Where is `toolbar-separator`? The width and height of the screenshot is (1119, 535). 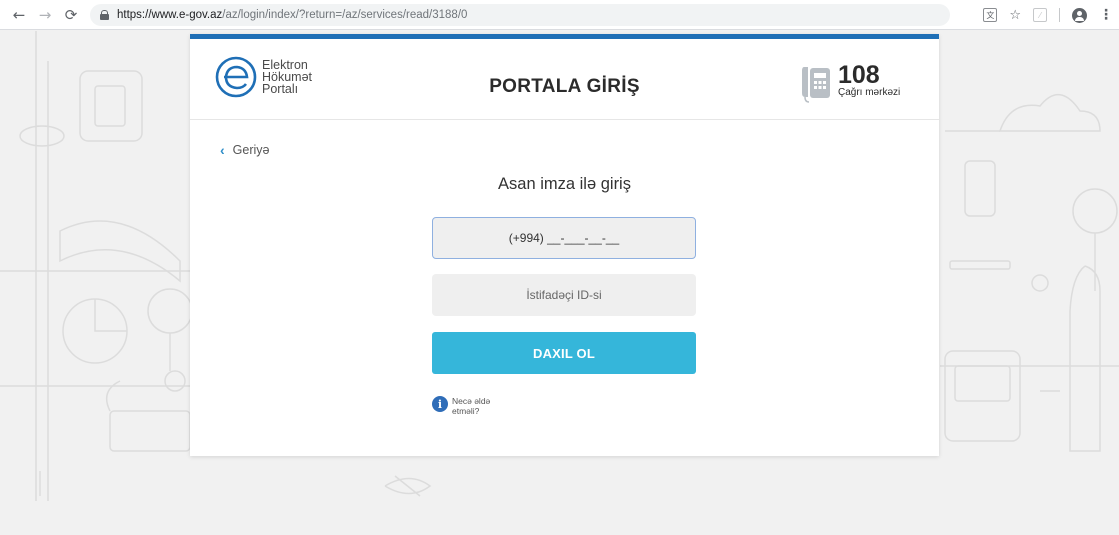 toolbar-separator is located at coordinates (1059, 15).